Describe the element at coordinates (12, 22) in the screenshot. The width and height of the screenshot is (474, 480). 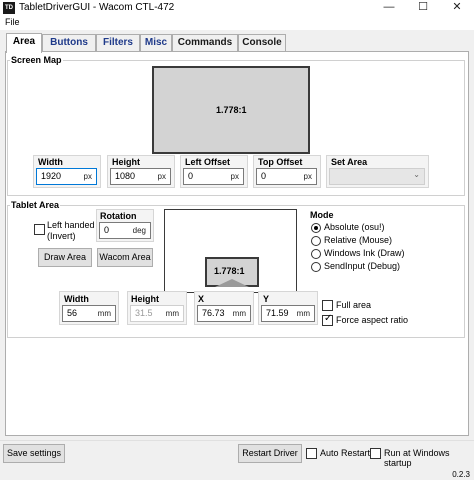
I see `menu-file: File` at that location.